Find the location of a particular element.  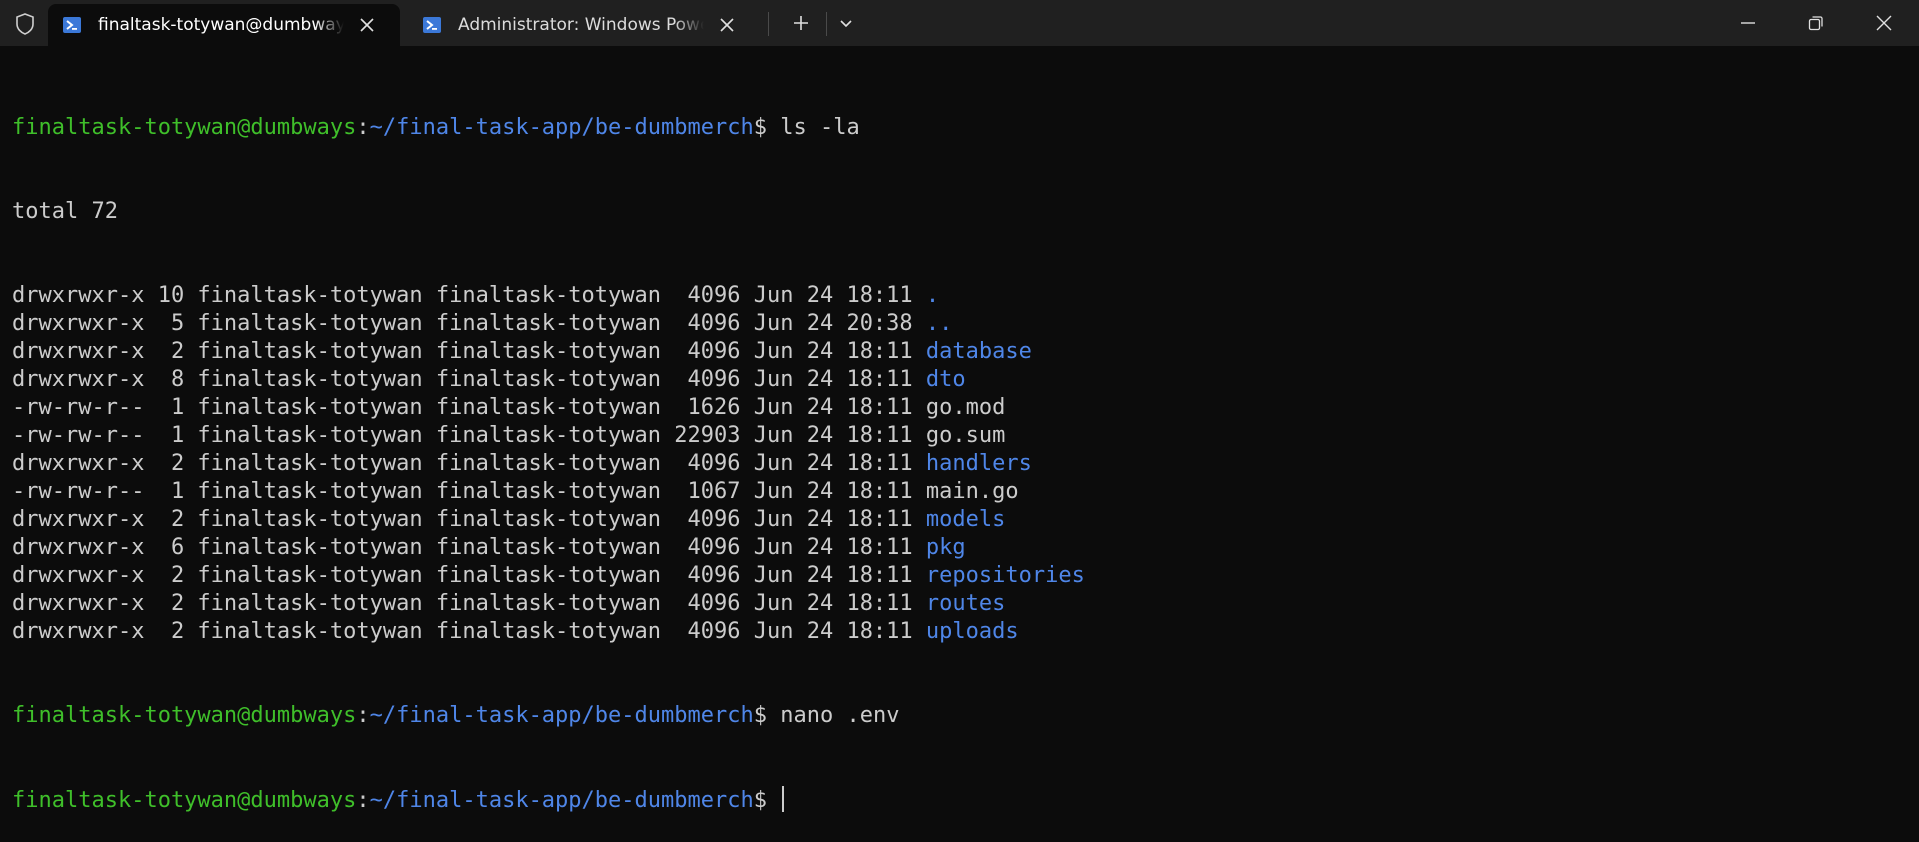

directory-name: uploads is located at coordinates (972, 631).